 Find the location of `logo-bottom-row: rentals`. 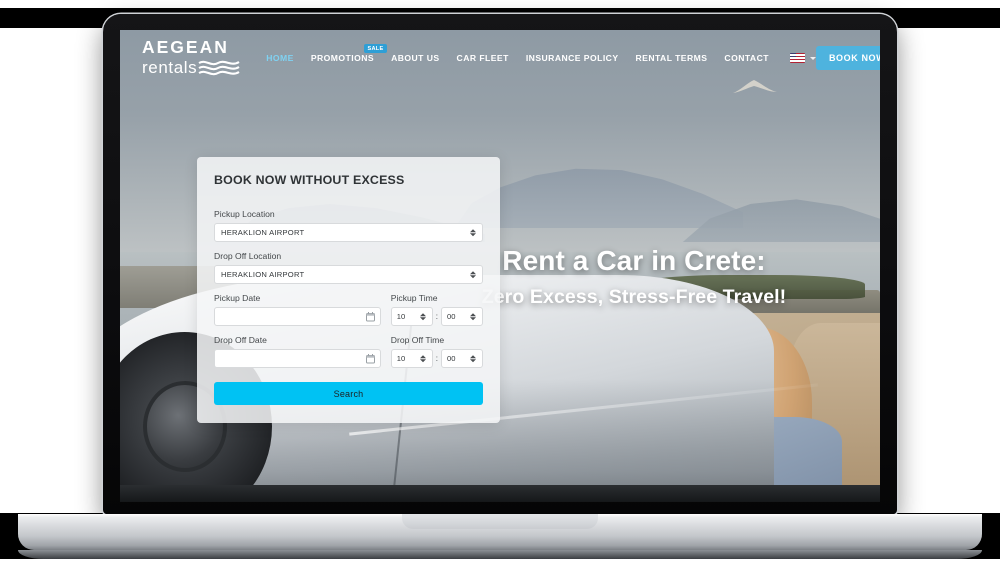

logo-bottom-row: rentals is located at coordinates (191, 67).